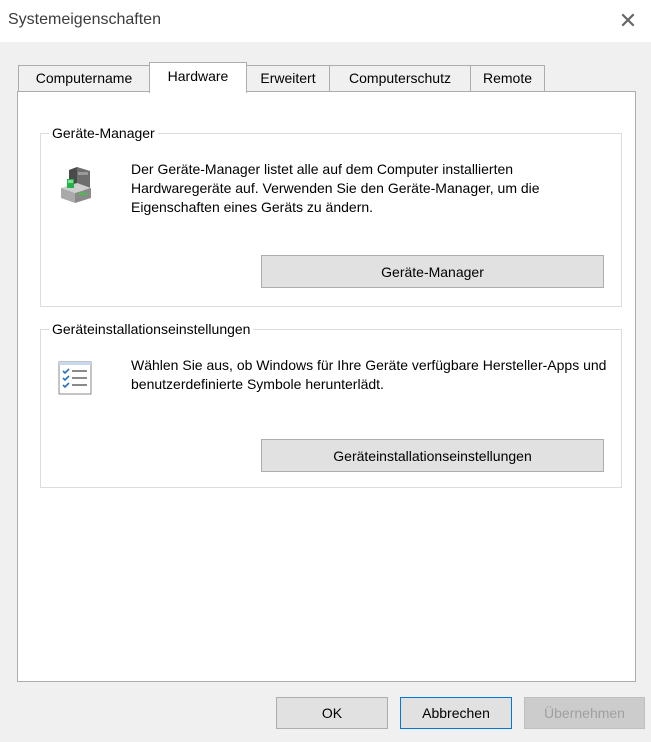 The height and width of the screenshot is (742, 651). I want to click on apply-button: Übernehmen, so click(584, 713).